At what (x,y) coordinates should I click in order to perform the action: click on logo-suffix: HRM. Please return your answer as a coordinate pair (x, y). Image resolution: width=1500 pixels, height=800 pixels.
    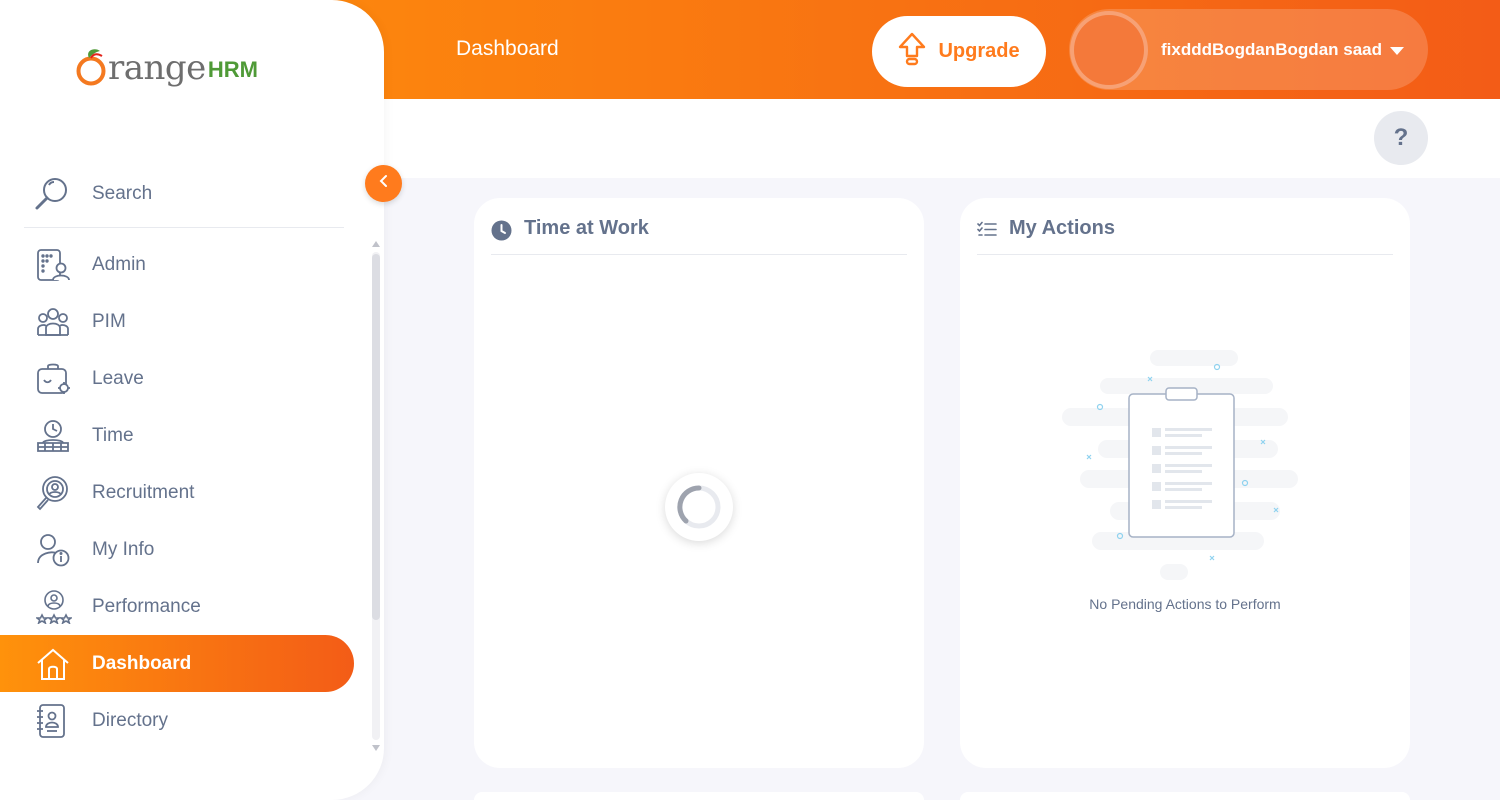
    Looking at the image, I should click on (232, 69).